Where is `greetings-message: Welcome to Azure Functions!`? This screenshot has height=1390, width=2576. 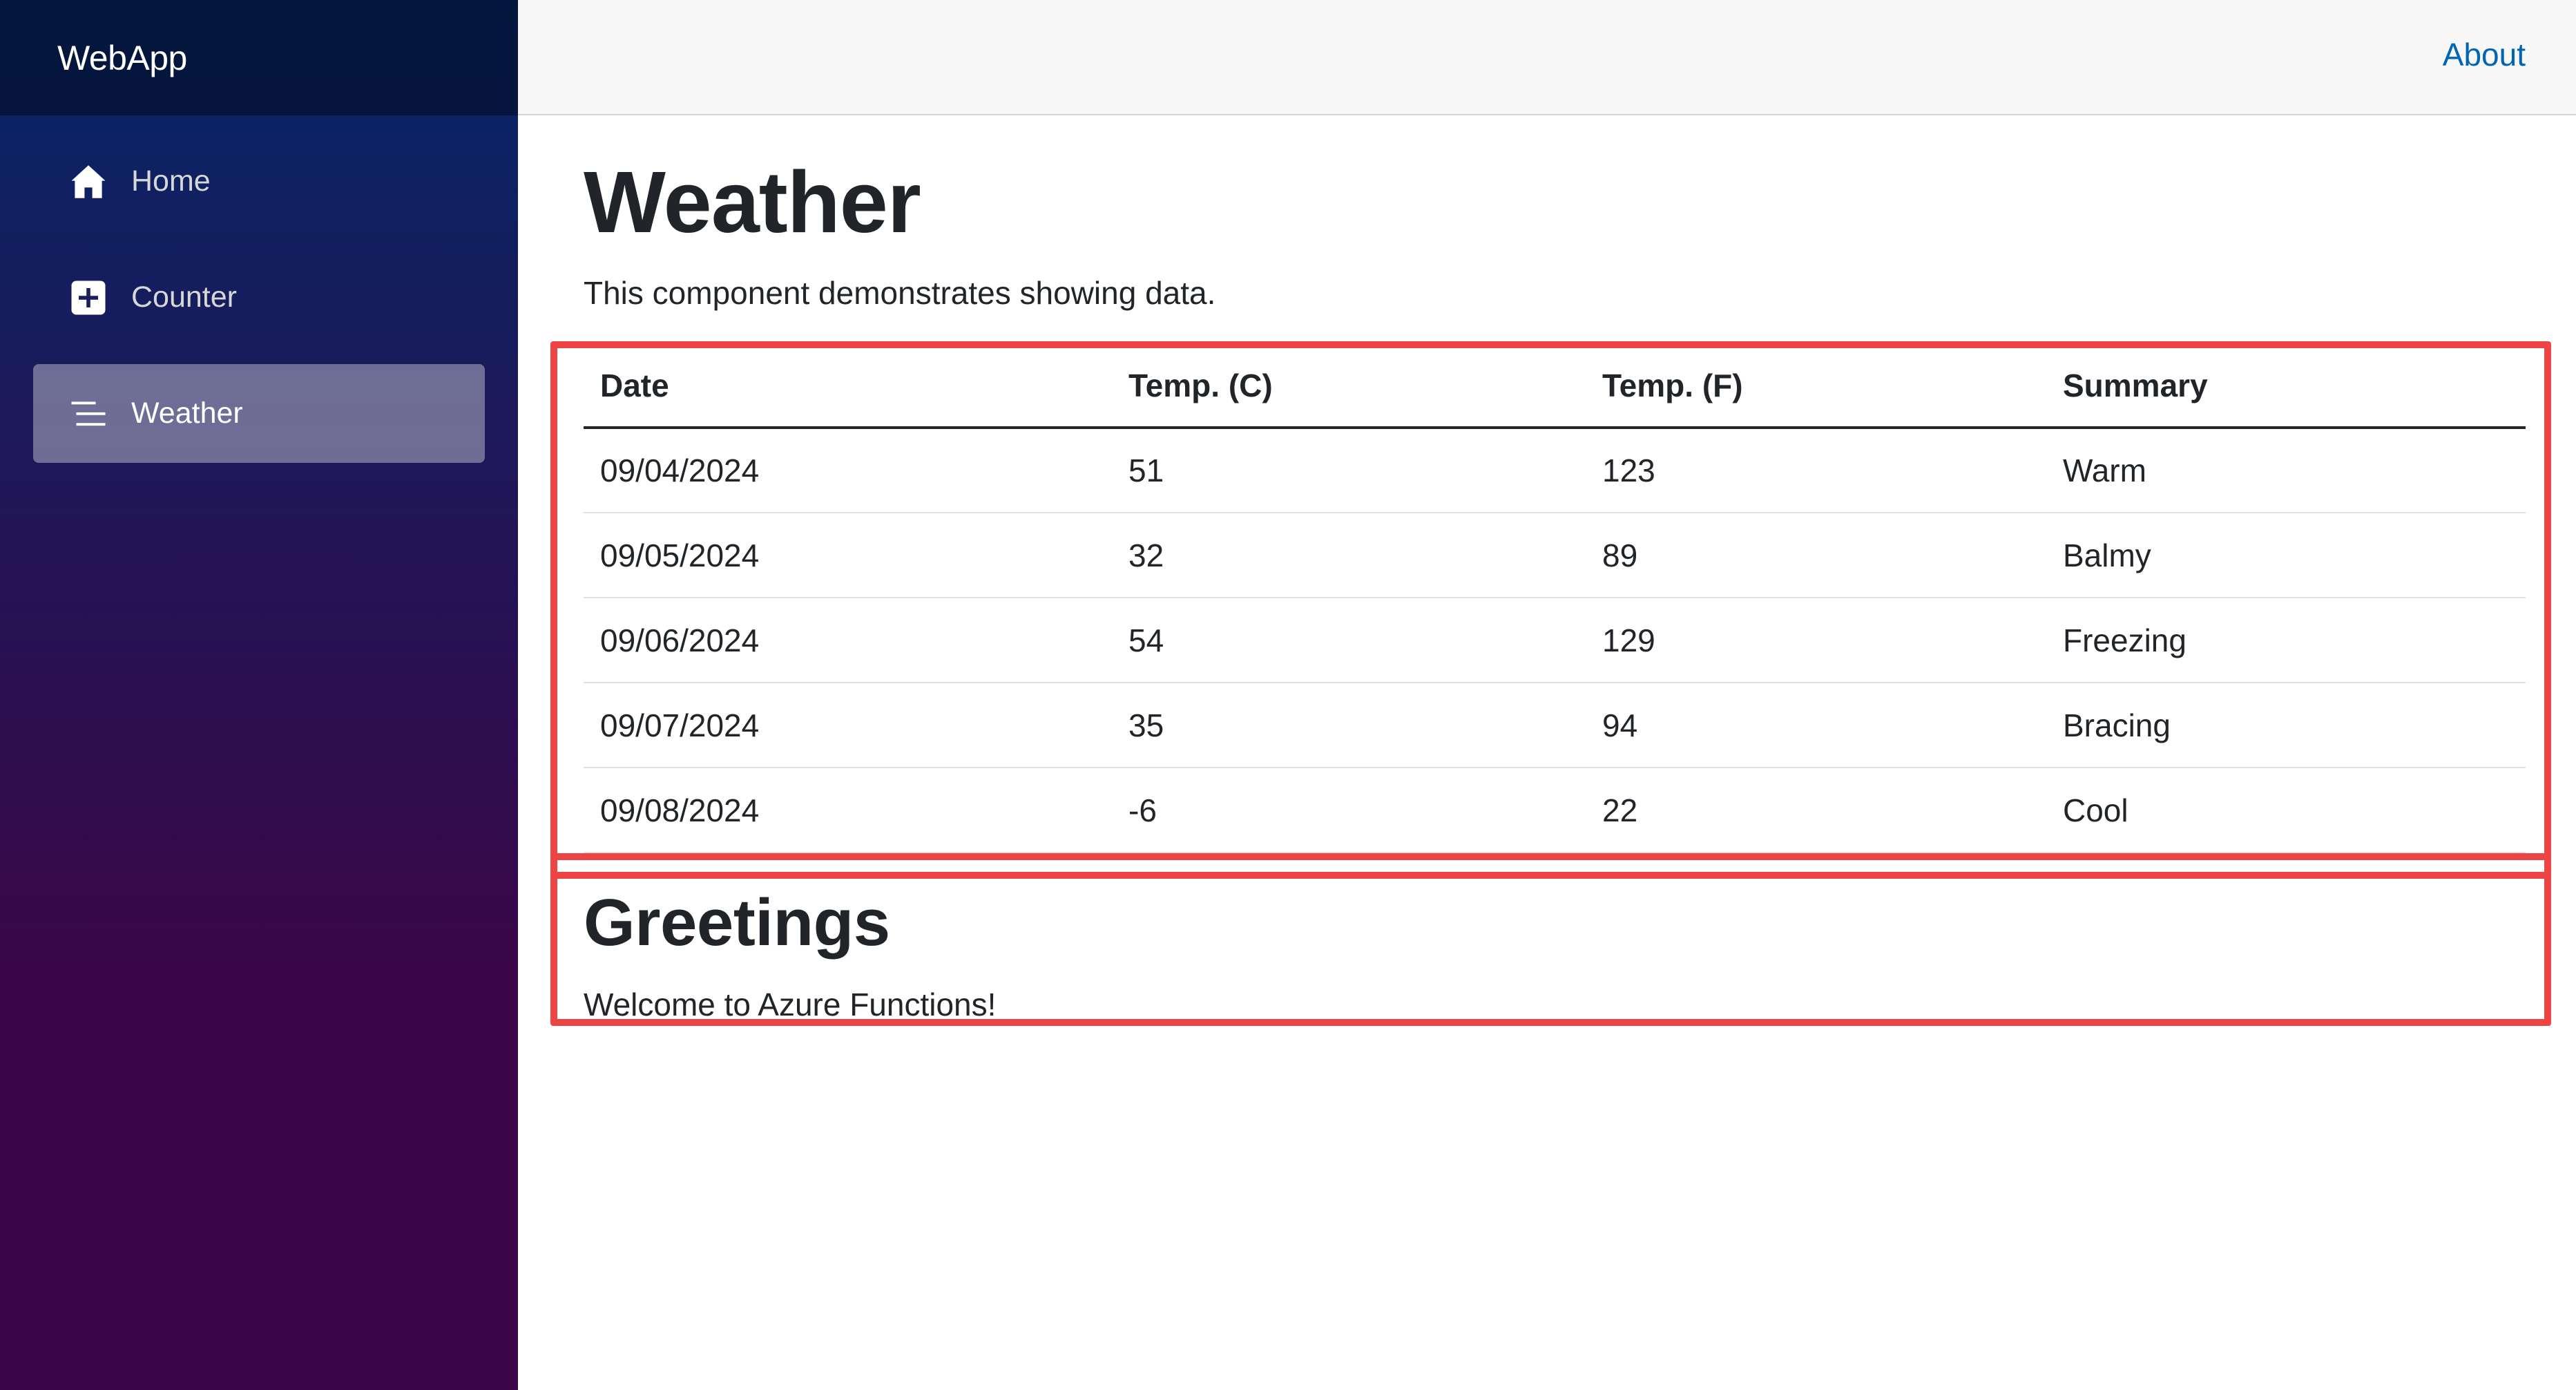 greetings-message: Welcome to Azure Functions! is located at coordinates (790, 1004).